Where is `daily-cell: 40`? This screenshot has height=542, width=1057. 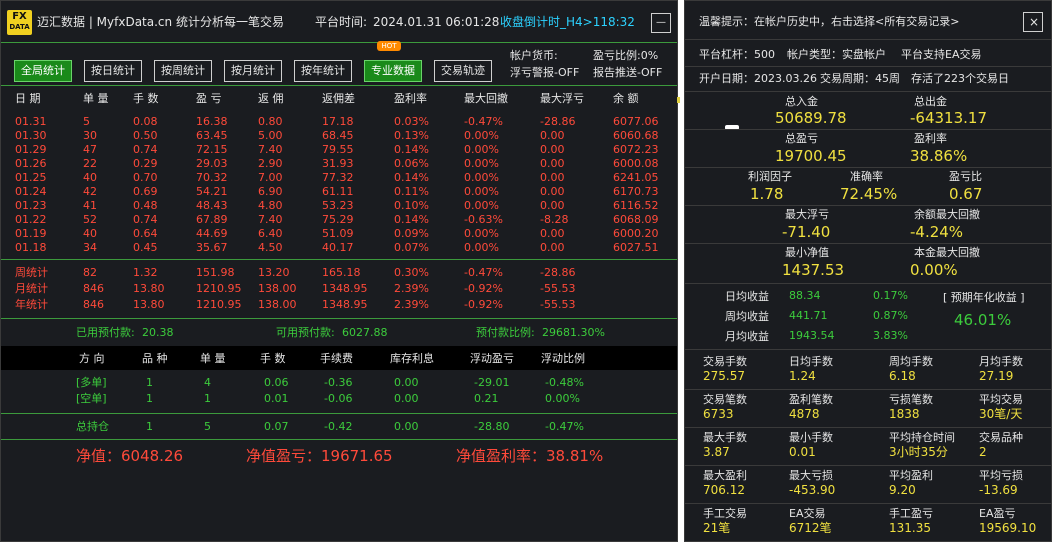
daily-cell: 40 is located at coordinates (90, 233).